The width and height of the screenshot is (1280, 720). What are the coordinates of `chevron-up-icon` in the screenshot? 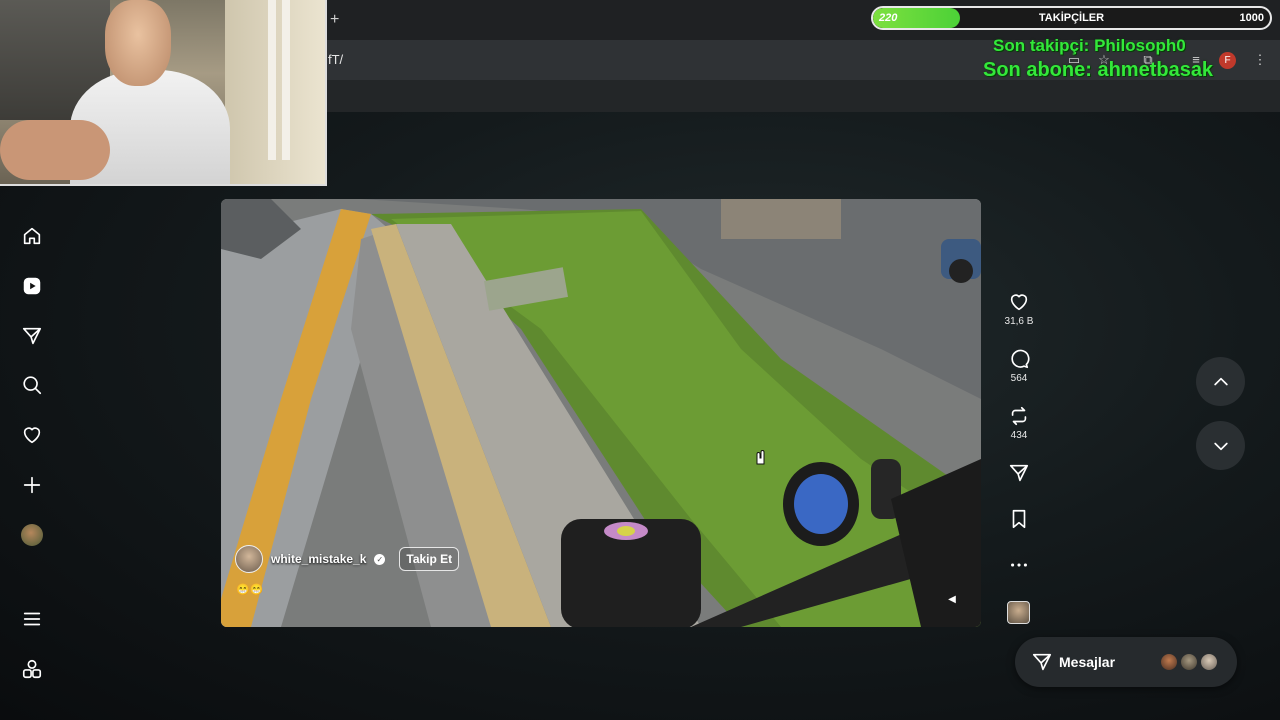 It's located at (1220, 381).